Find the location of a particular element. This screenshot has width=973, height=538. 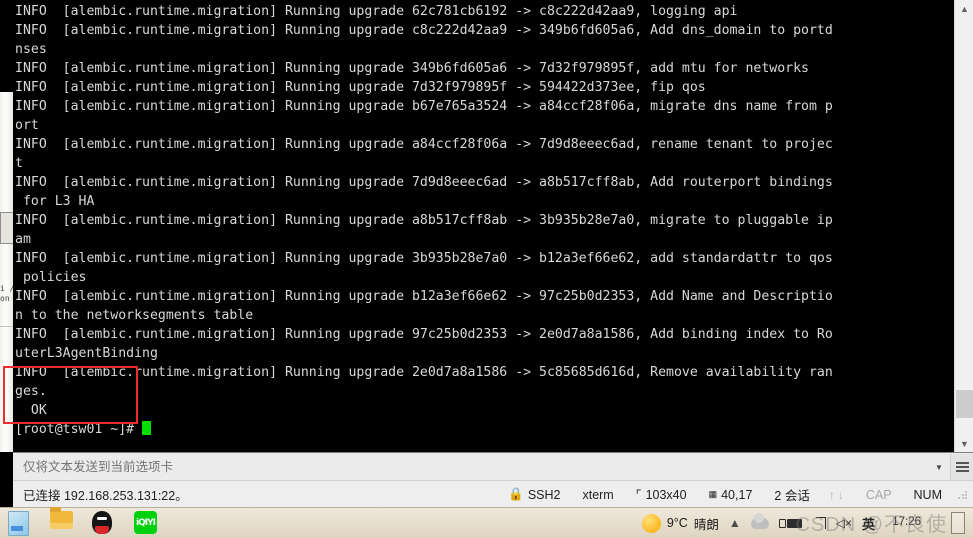

status-cursor-label: 40,17 is located at coordinates (737, 494).